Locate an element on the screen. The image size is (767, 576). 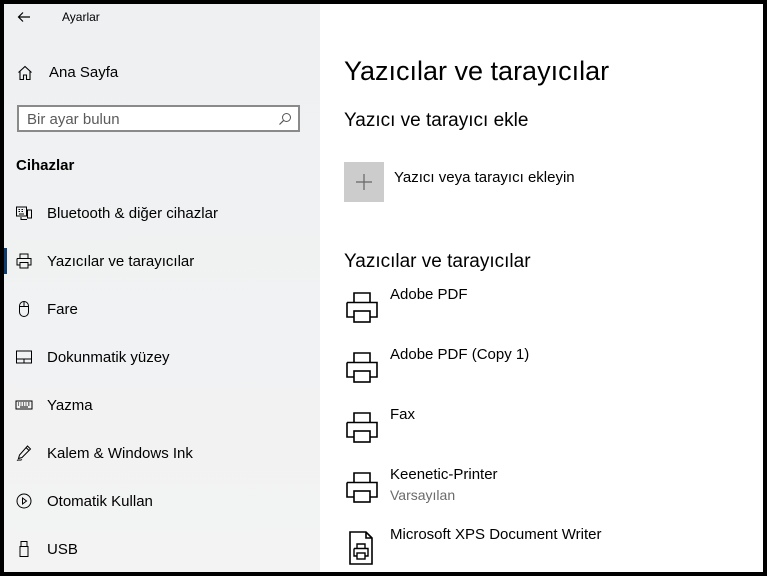
printers-list-heading: Yazıcılar ve tarayıcılar is located at coordinates (437, 261).